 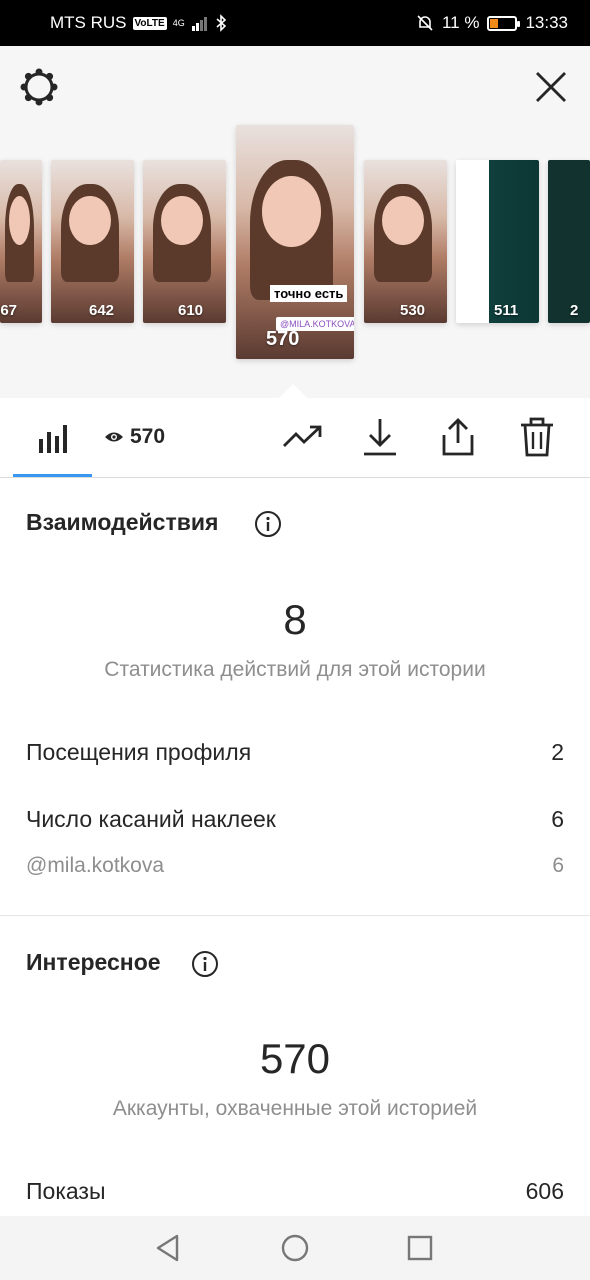 I want to click on home-circle-icon, so click(x=295, y=1248).